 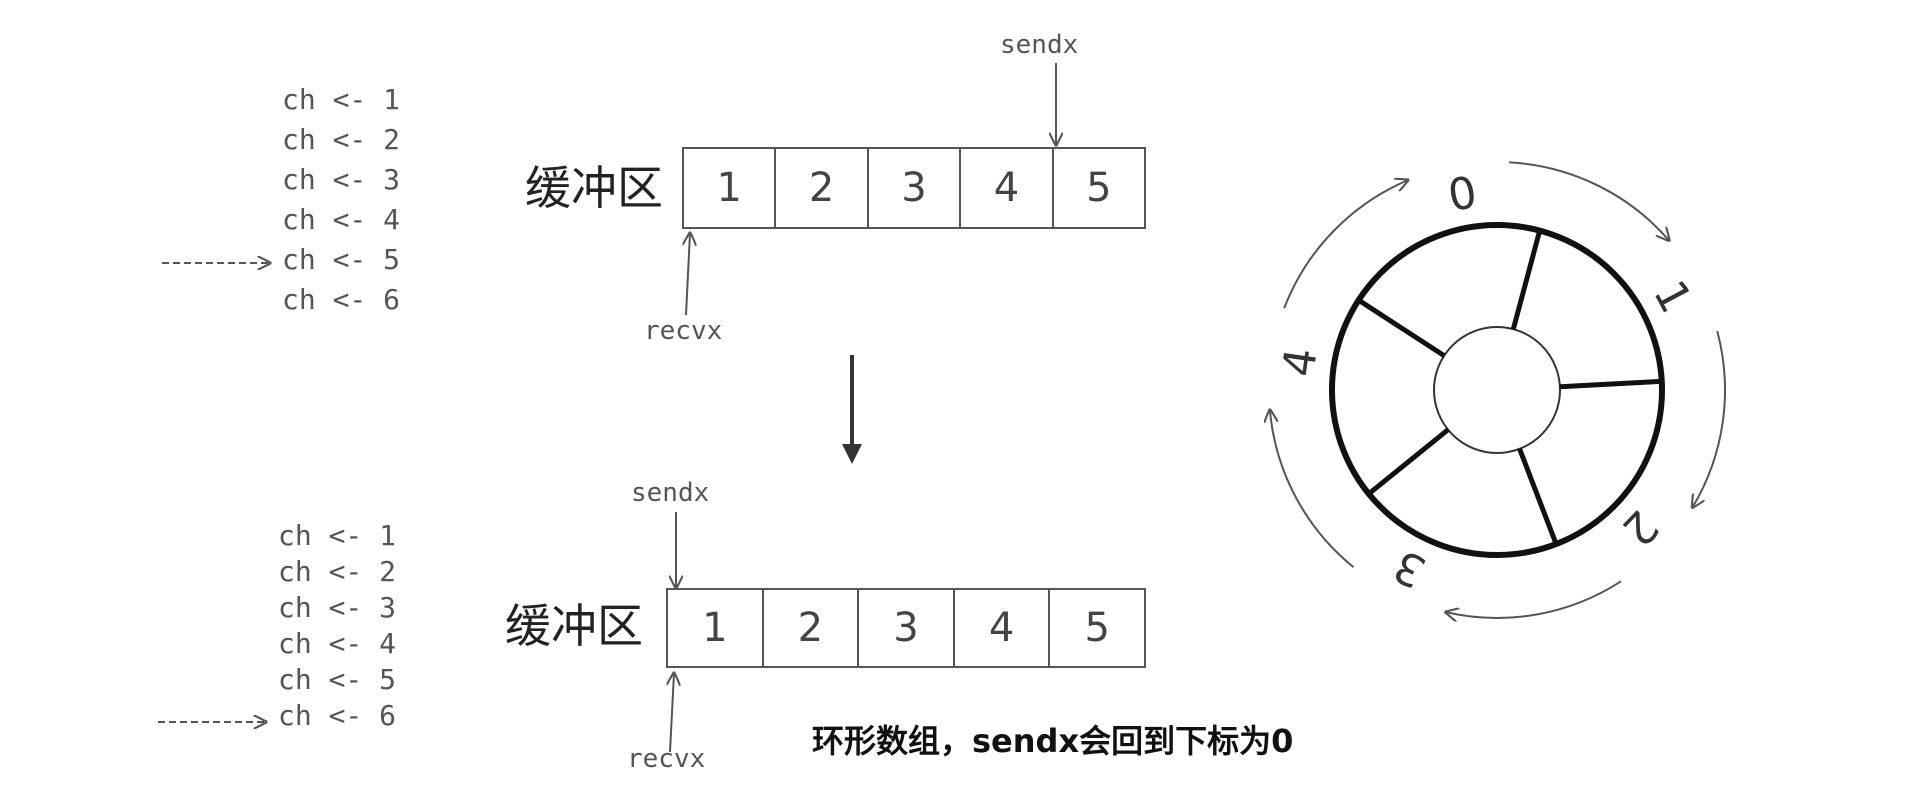 I want to click on recvx-pointer-bottom, so click(x=672, y=713).